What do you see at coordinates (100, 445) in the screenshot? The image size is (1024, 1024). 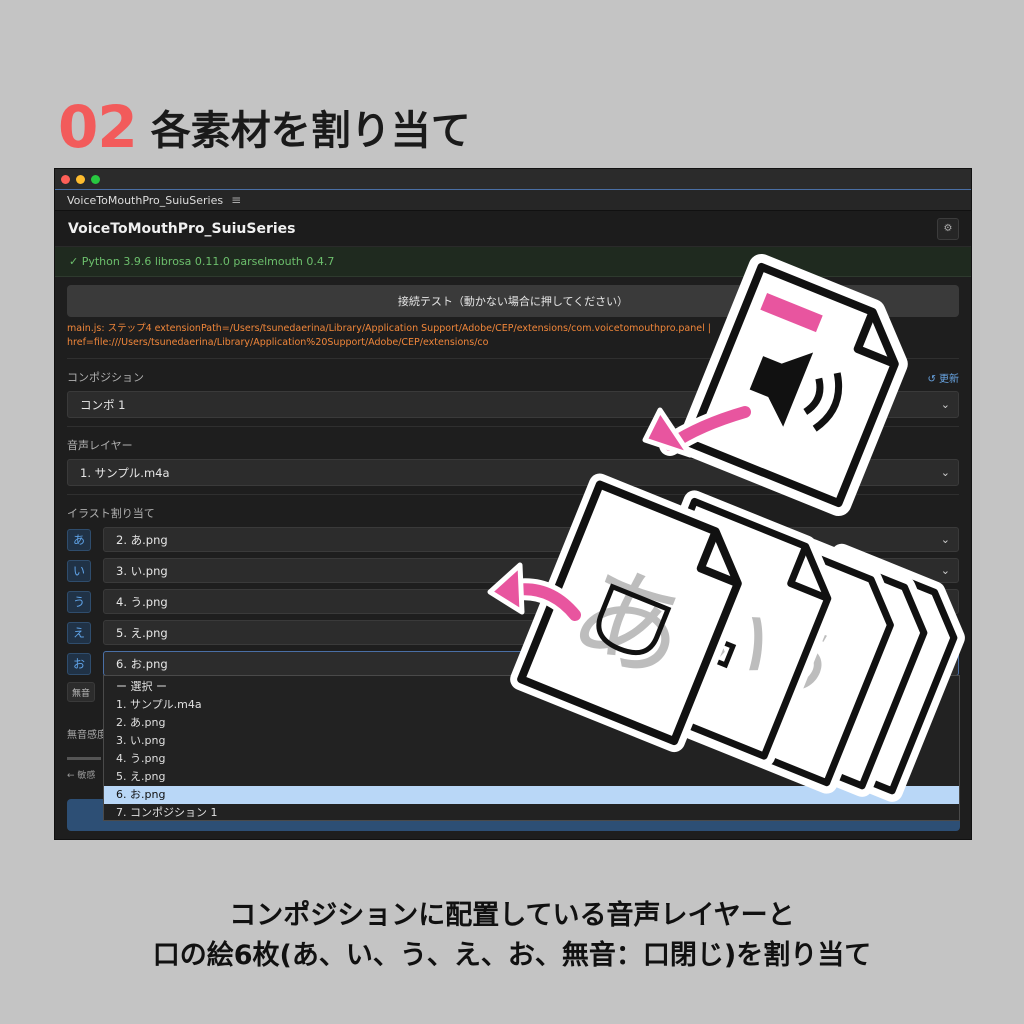 I see `audio-layer-label: 音声レイヤー` at bounding box center [100, 445].